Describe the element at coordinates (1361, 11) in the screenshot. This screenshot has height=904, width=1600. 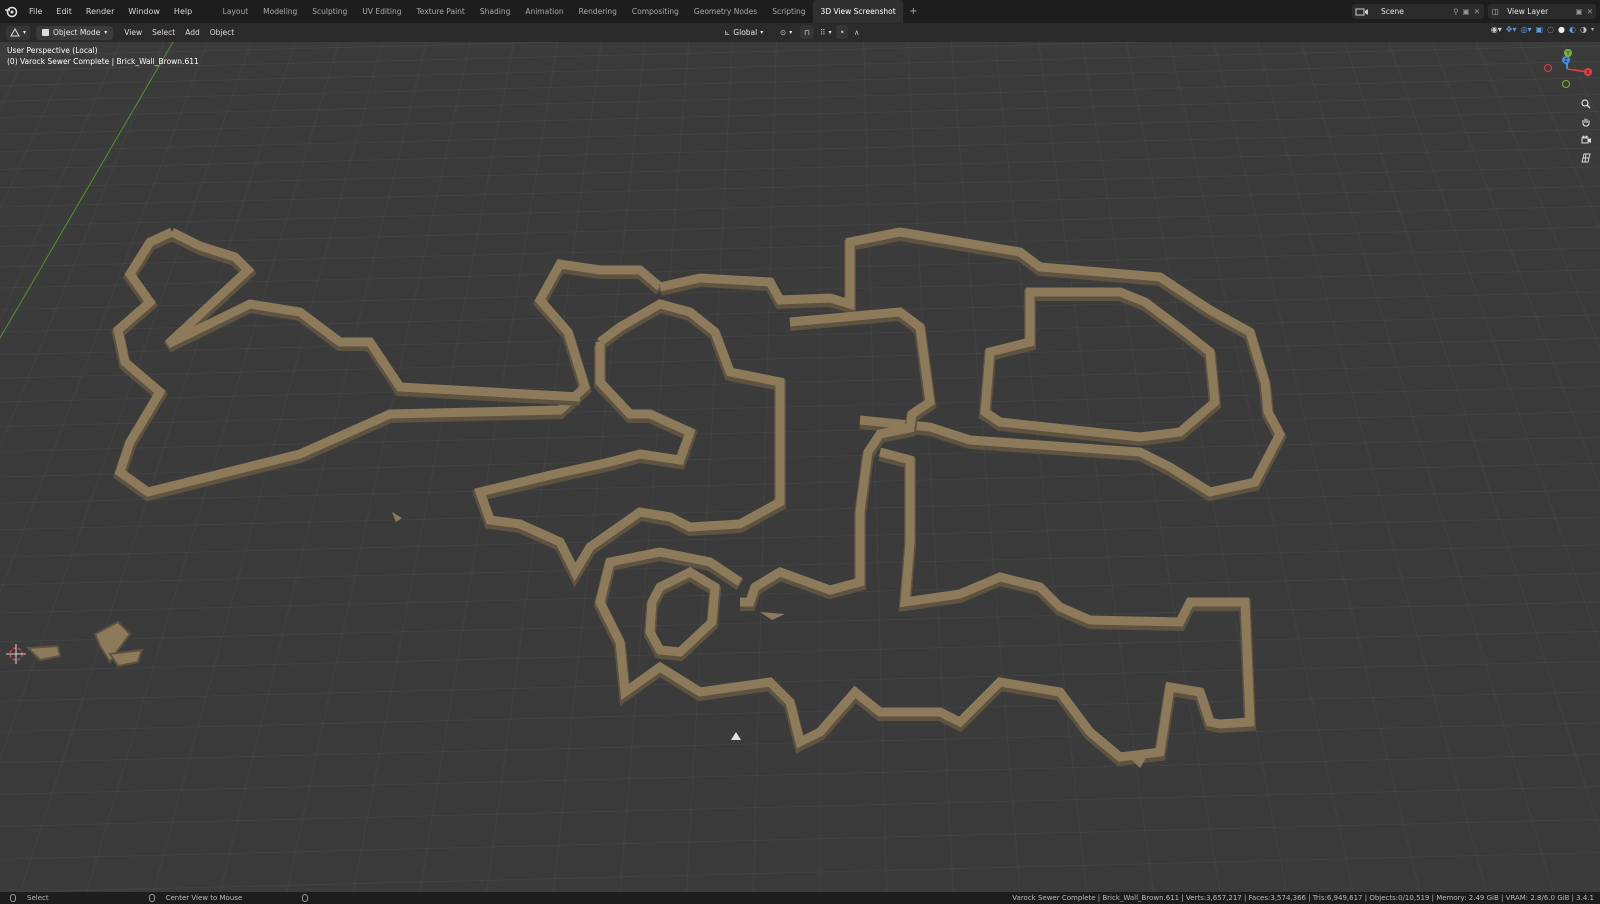
I see `scene-icon` at that location.